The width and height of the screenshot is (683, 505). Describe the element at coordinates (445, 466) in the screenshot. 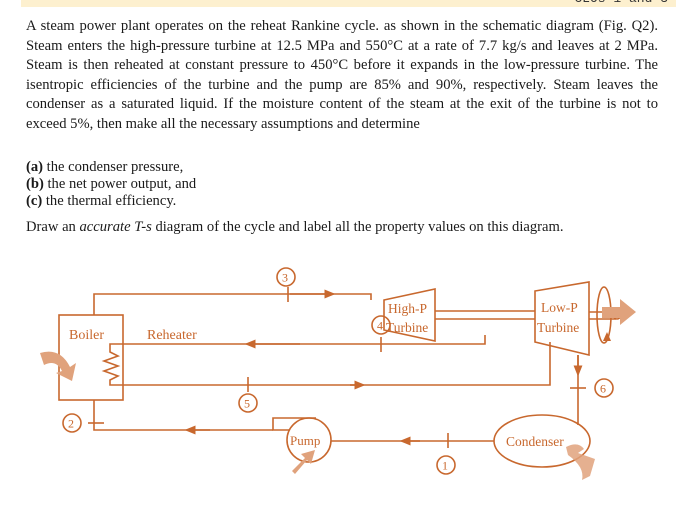

I see `state-1-label: 1` at that location.